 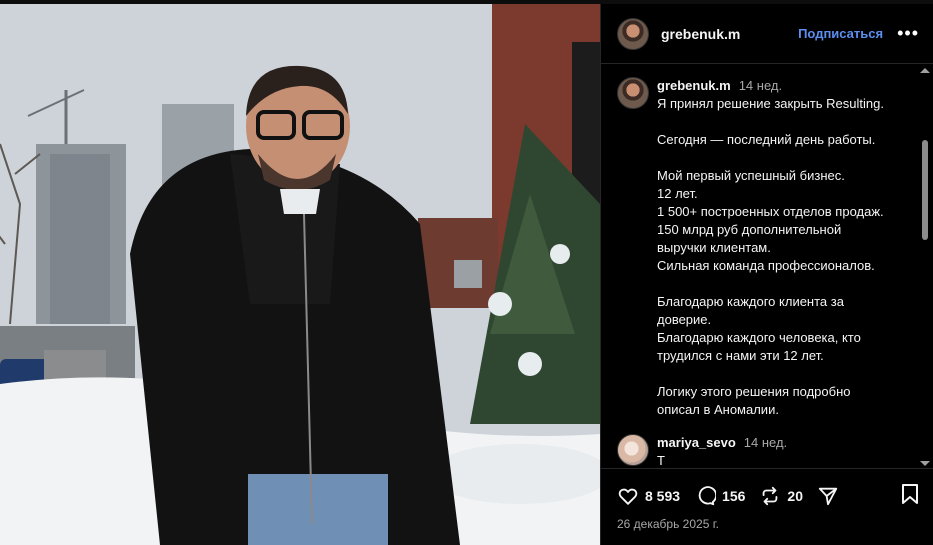 What do you see at coordinates (788, 86) in the screenshot?
I see `caption-header: grebenuk.m 14 нед.` at bounding box center [788, 86].